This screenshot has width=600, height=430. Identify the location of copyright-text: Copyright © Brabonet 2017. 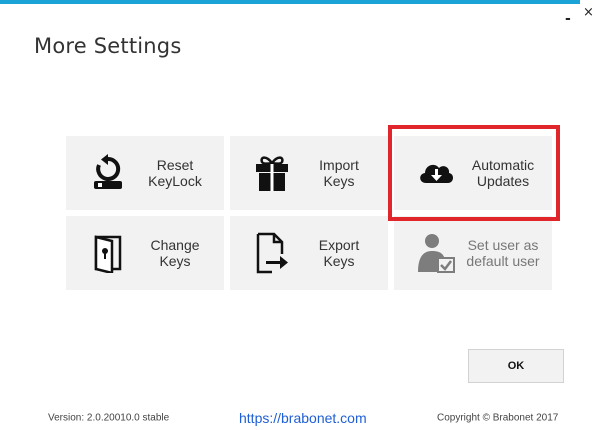
(498, 418).